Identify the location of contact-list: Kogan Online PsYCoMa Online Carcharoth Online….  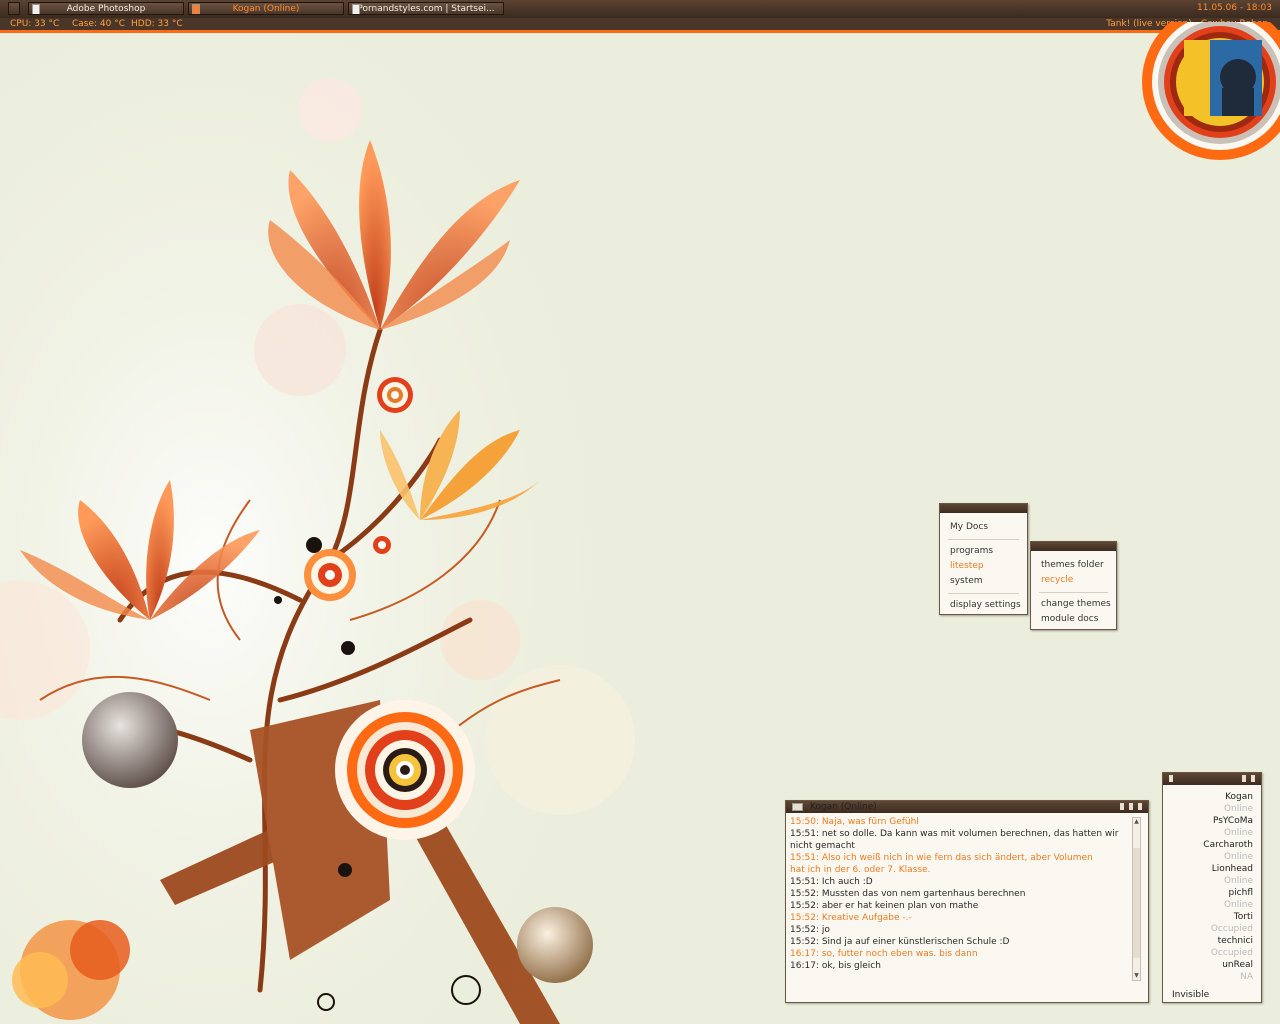
(1228, 887).